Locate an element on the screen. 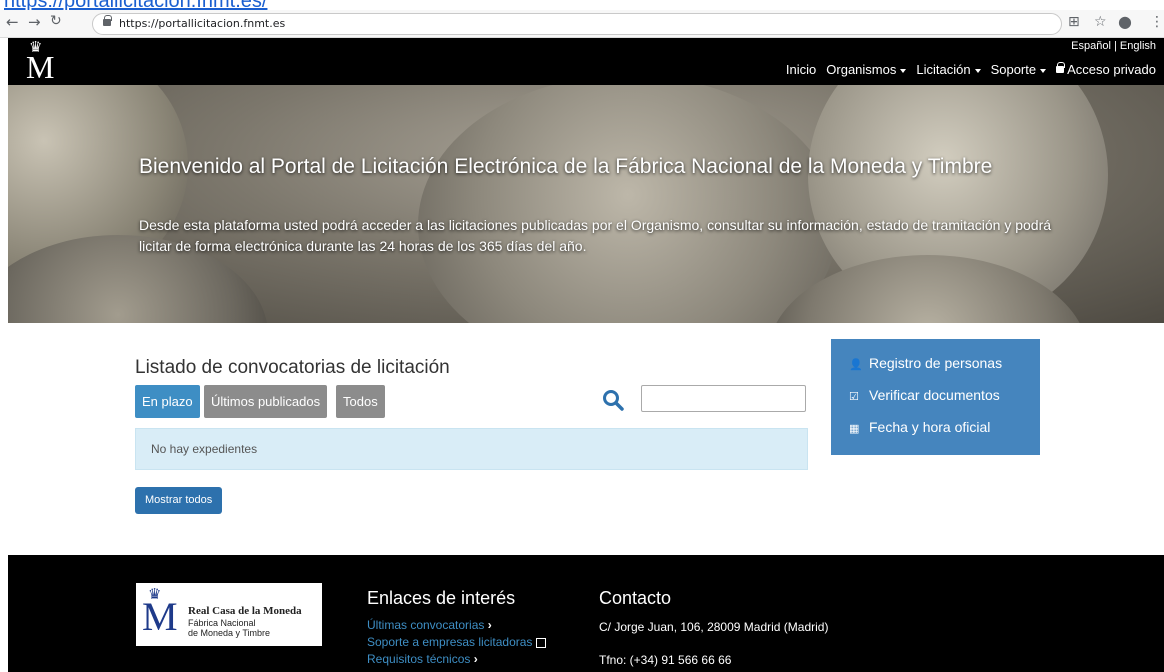  language-switcher: Español | English is located at coordinates (1113, 46).